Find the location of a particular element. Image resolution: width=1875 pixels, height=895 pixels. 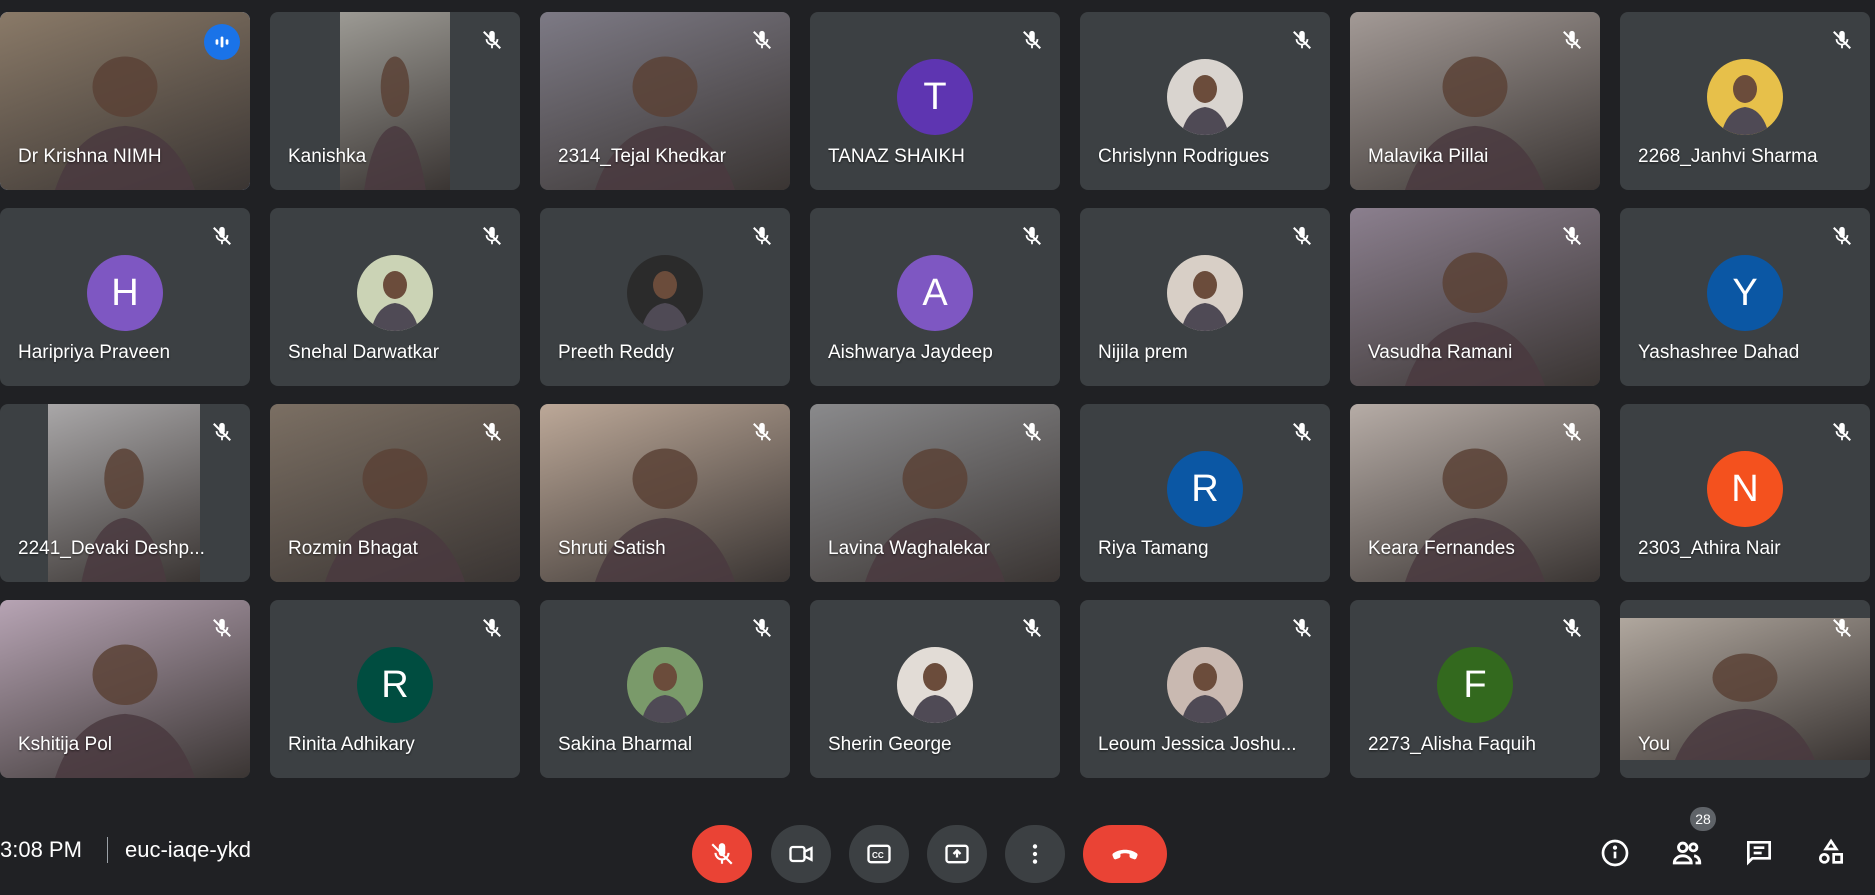

participant-tile: N 2303_Athira Nair is located at coordinates (1745, 493).